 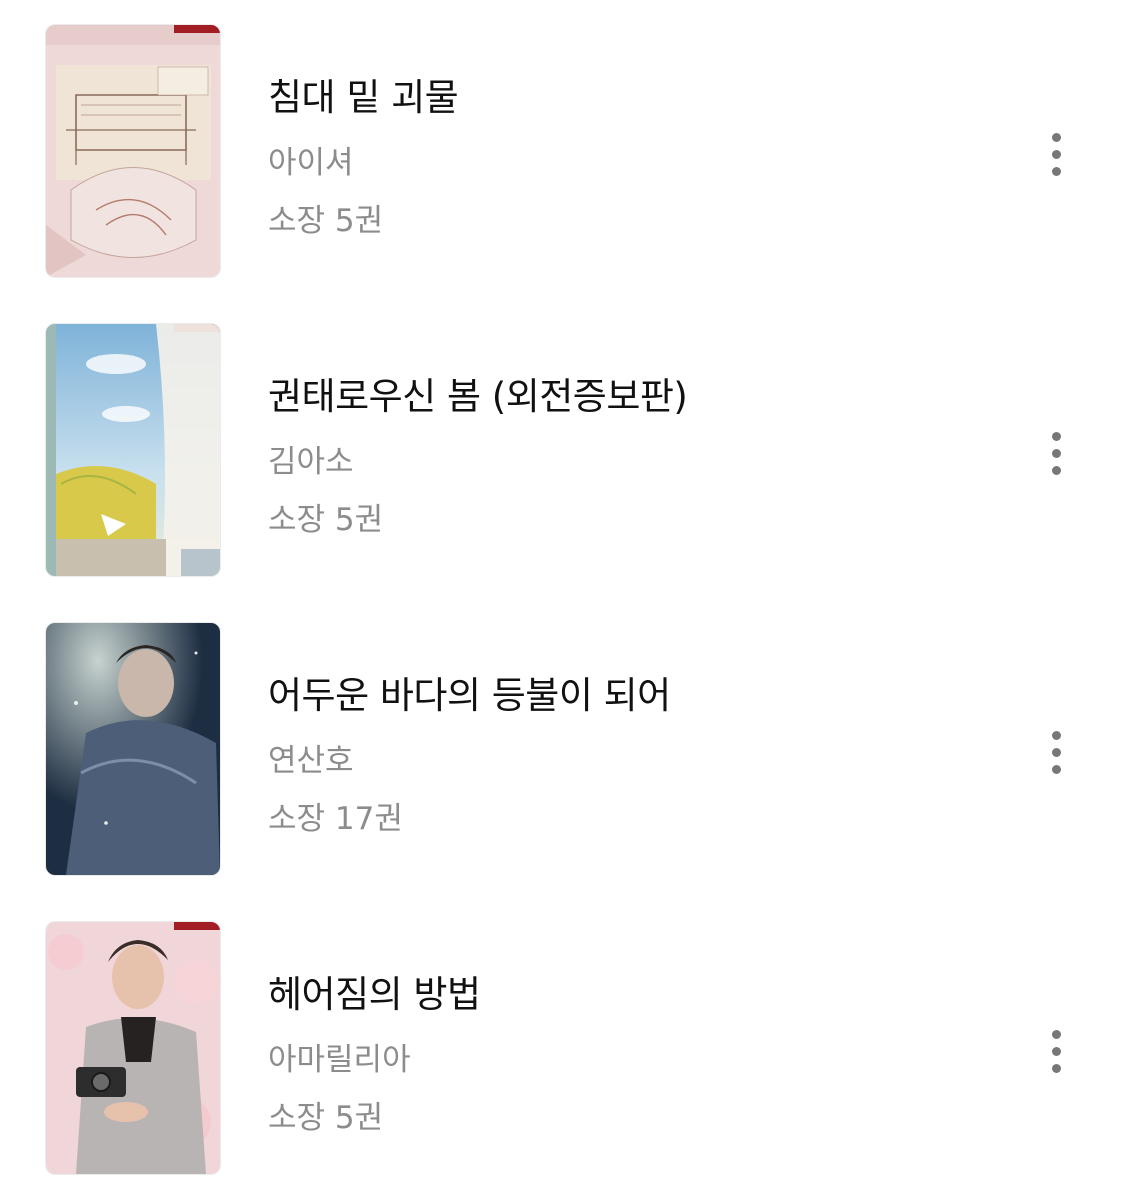 I want to click on book-author: 연산호, so click(x=311, y=761).